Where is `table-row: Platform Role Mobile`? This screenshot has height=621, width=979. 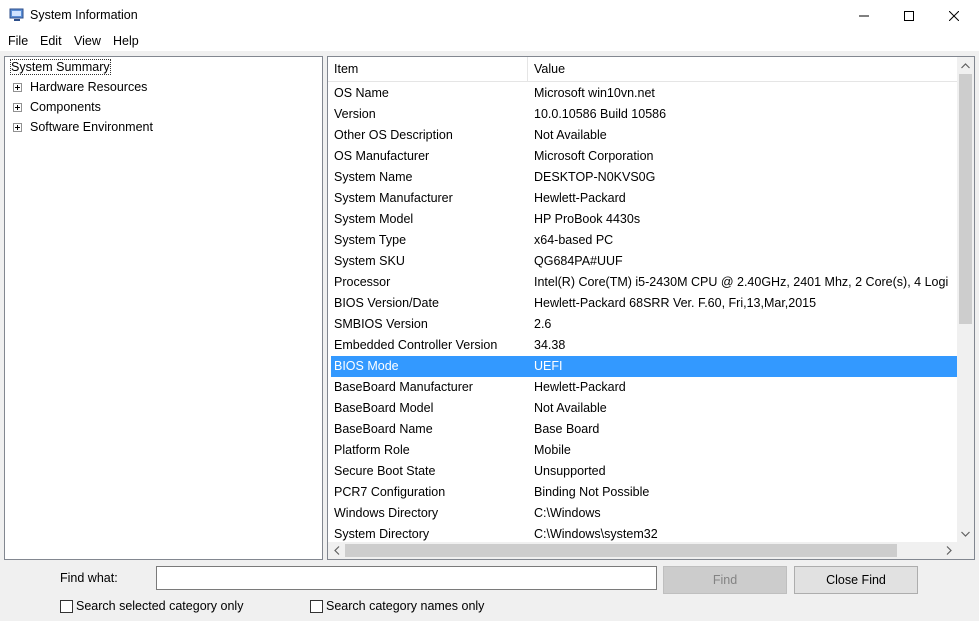
table-row: Platform Role Mobile is located at coordinates (642, 450).